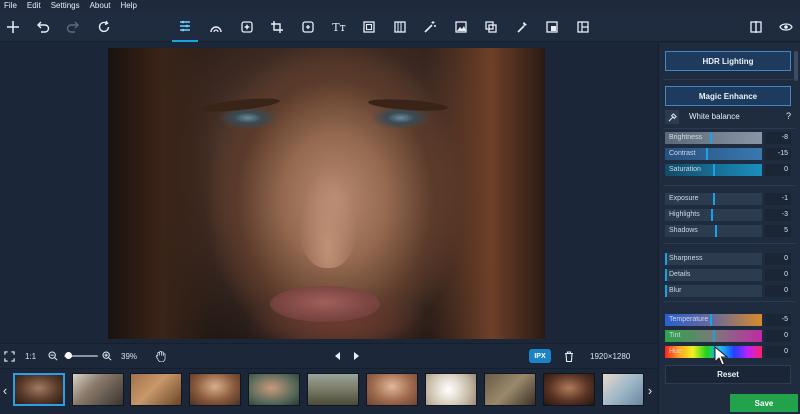 The image size is (800, 414). Describe the element at coordinates (9, 356) in the screenshot. I see `fullscreen-icon` at that location.